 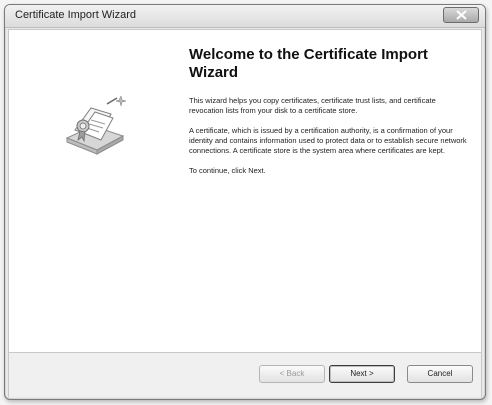 I want to click on title-bar: Certificate Import Wizard, so click(x=245, y=16).